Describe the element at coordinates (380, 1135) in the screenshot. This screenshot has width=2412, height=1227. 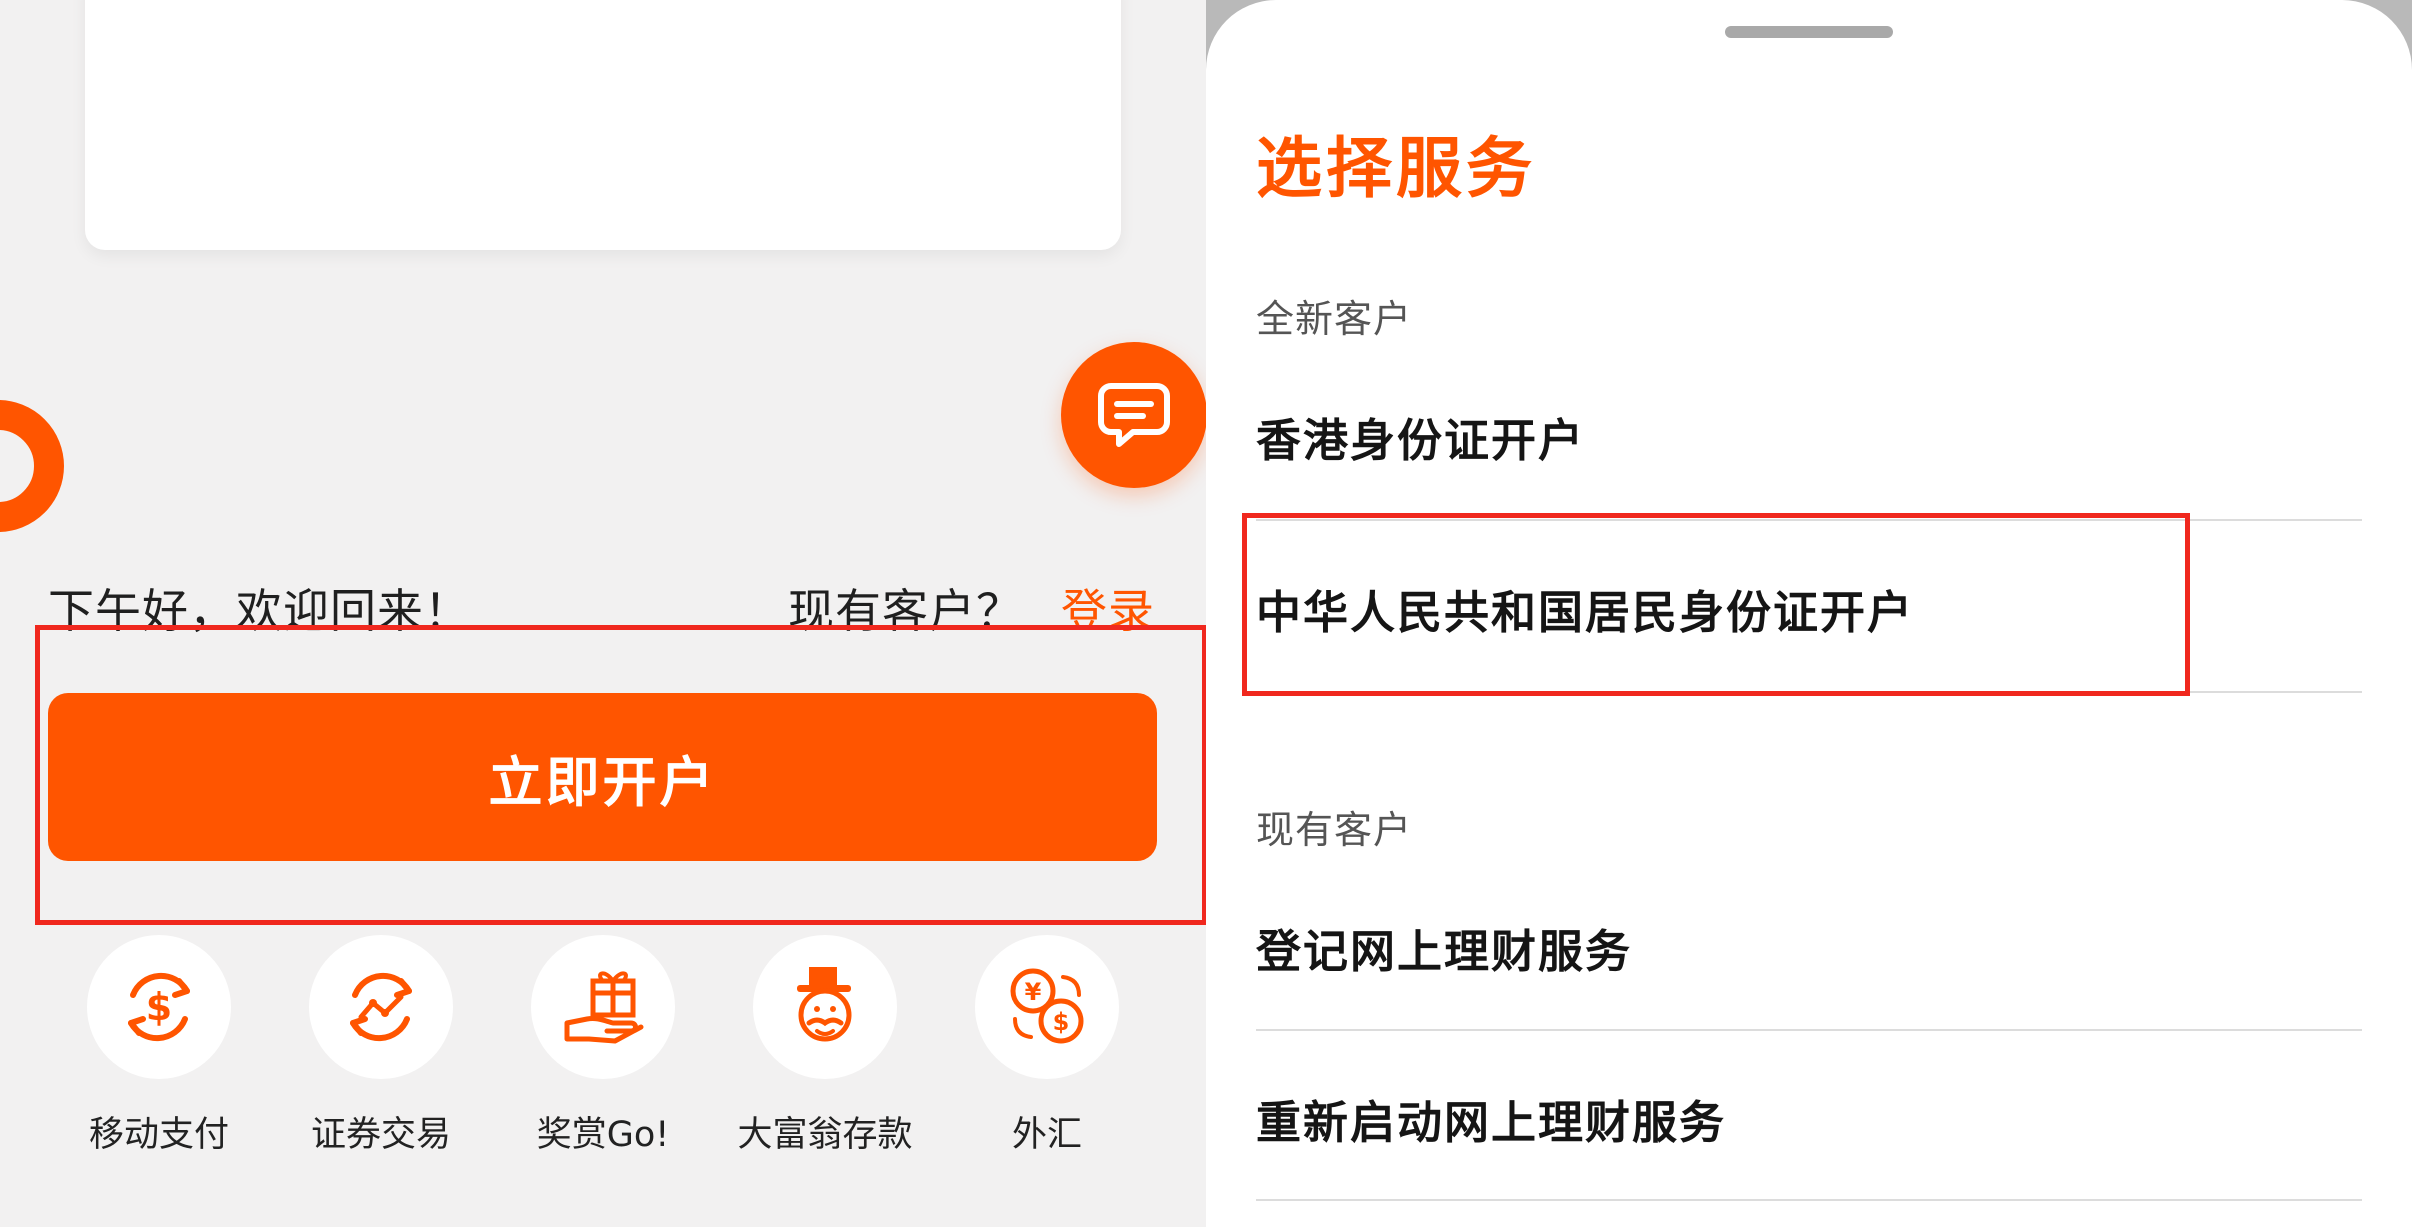
I see `shortcut-label: 证券交易` at that location.